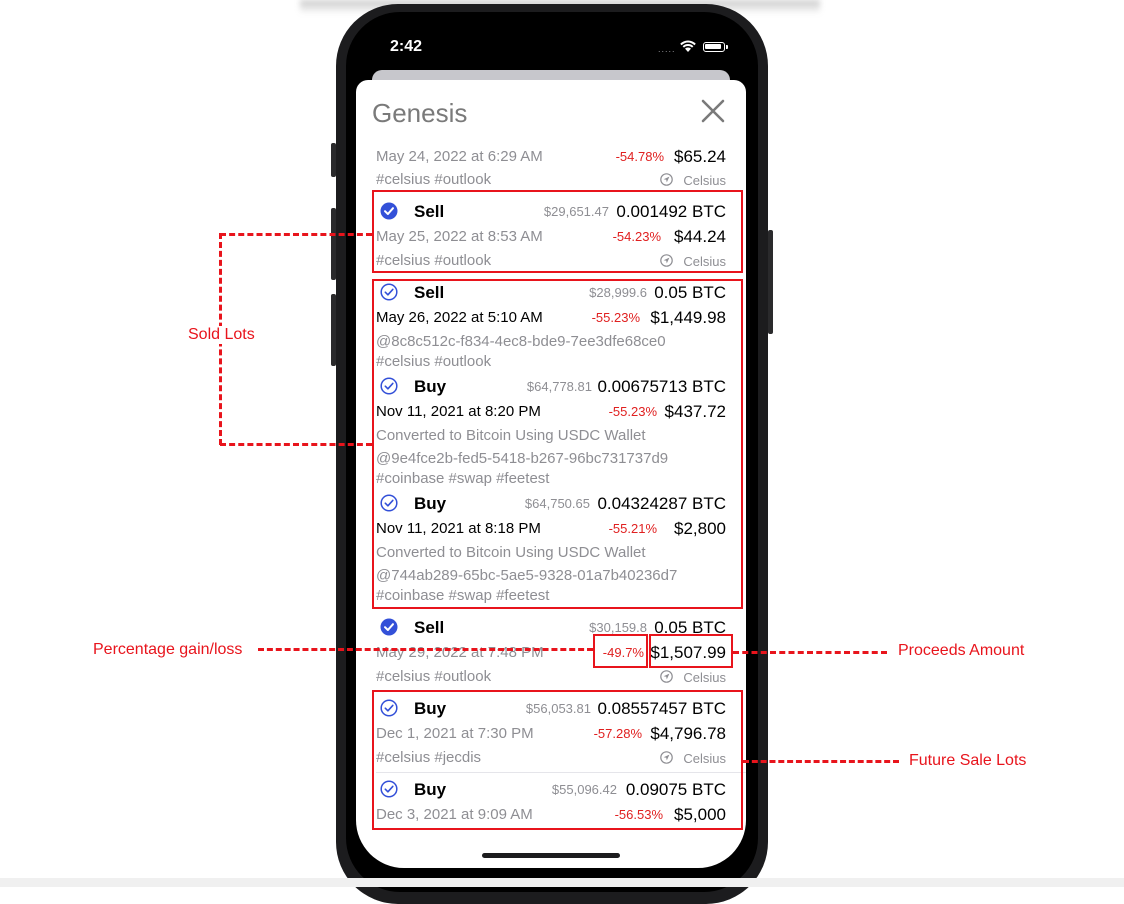  What do you see at coordinates (420, 113) in the screenshot?
I see `sheet-title: Genesis` at bounding box center [420, 113].